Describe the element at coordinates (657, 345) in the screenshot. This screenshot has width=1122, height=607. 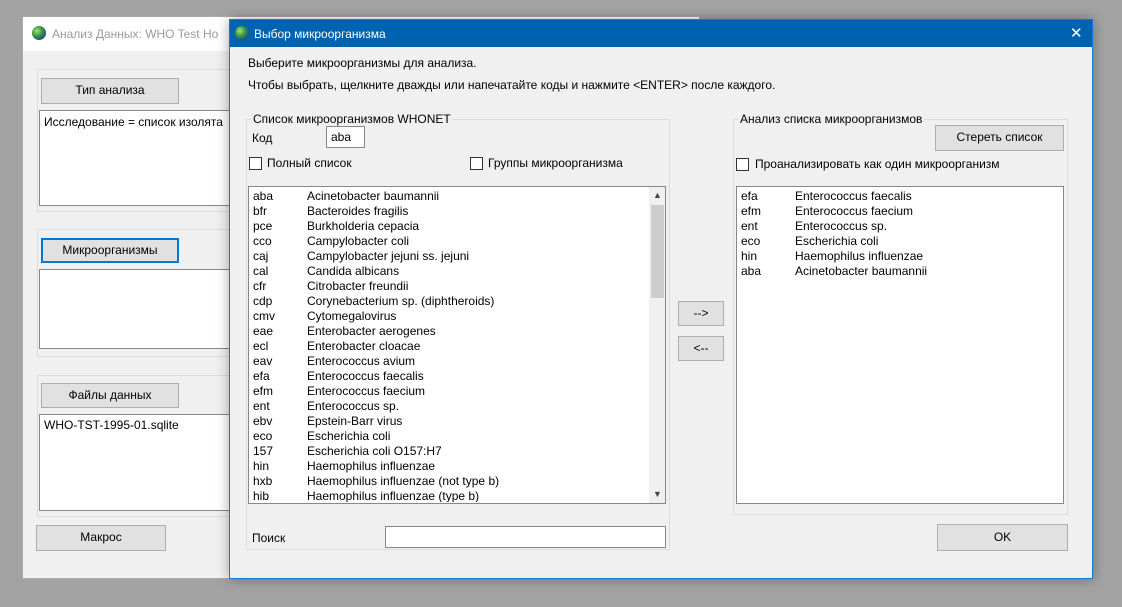
I see `whonet-list-scrollbar: ▲ ▼` at that location.